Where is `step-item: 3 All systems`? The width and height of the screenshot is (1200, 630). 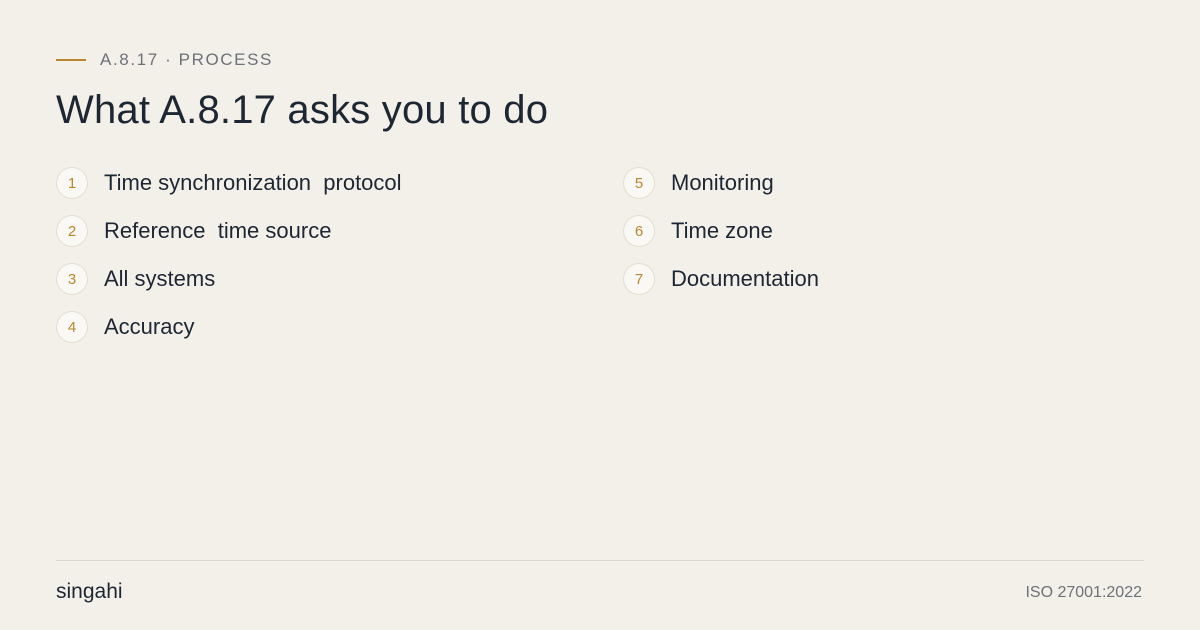 step-item: 3 All systems is located at coordinates (316, 279).